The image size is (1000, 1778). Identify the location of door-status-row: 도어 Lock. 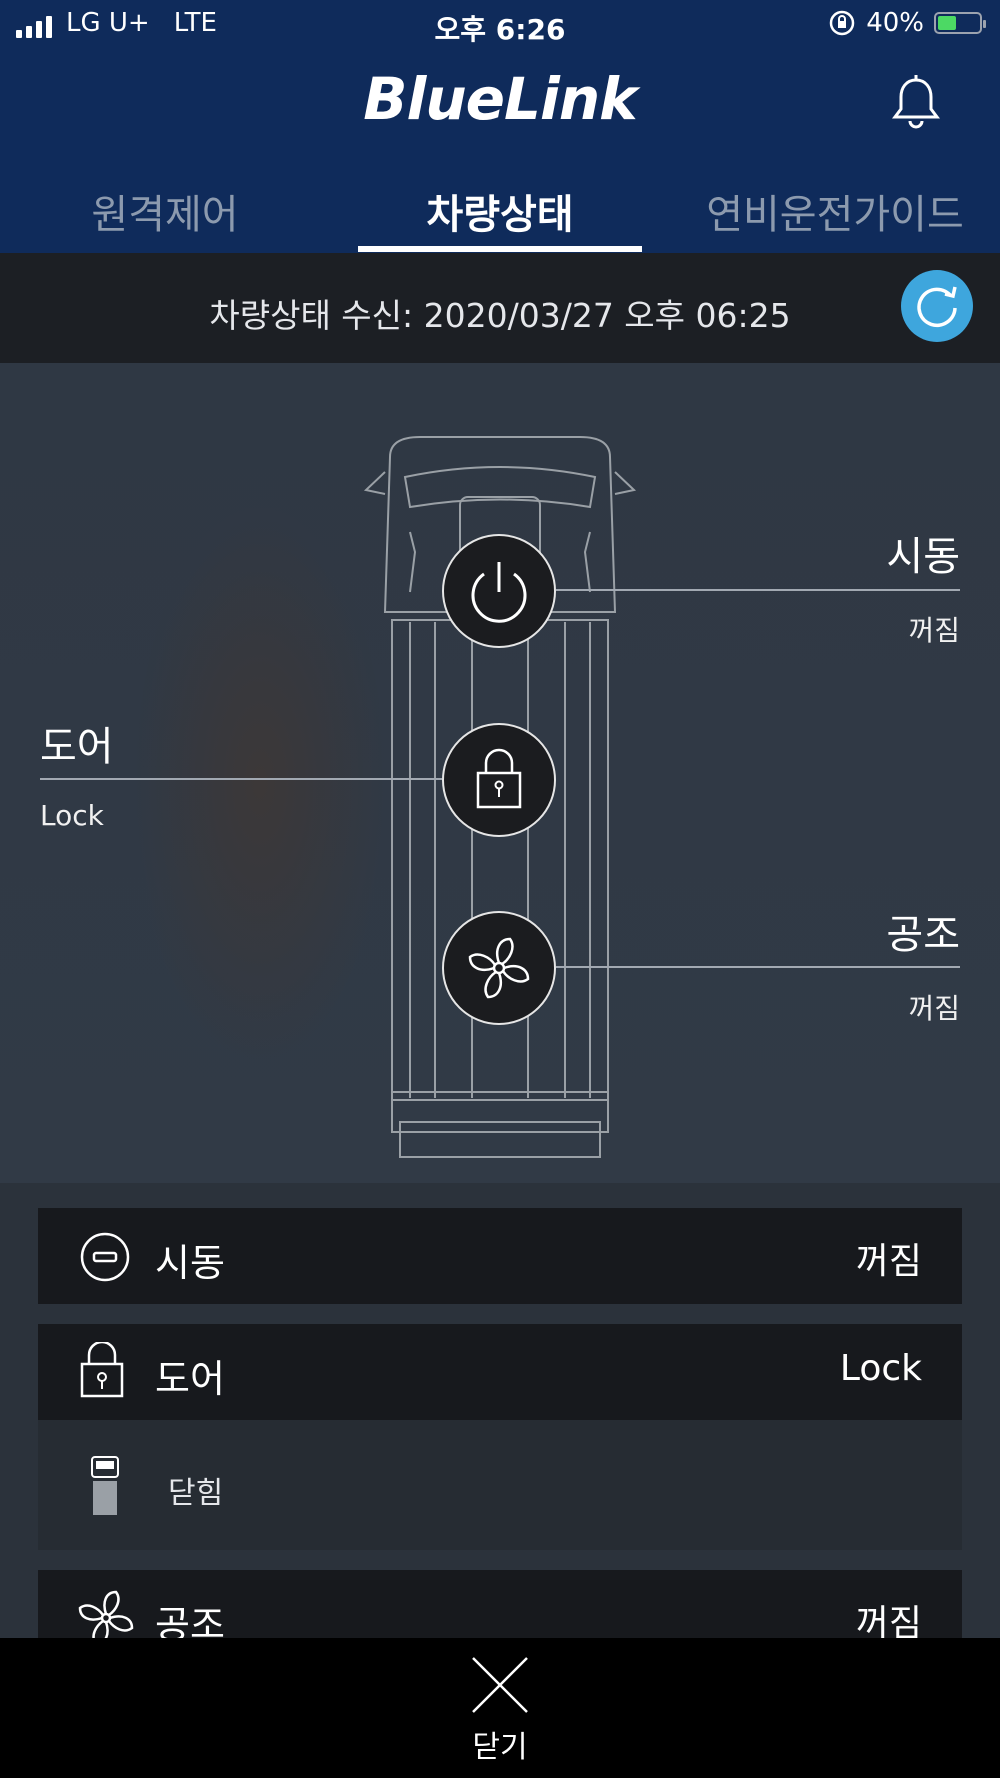
(500, 1372).